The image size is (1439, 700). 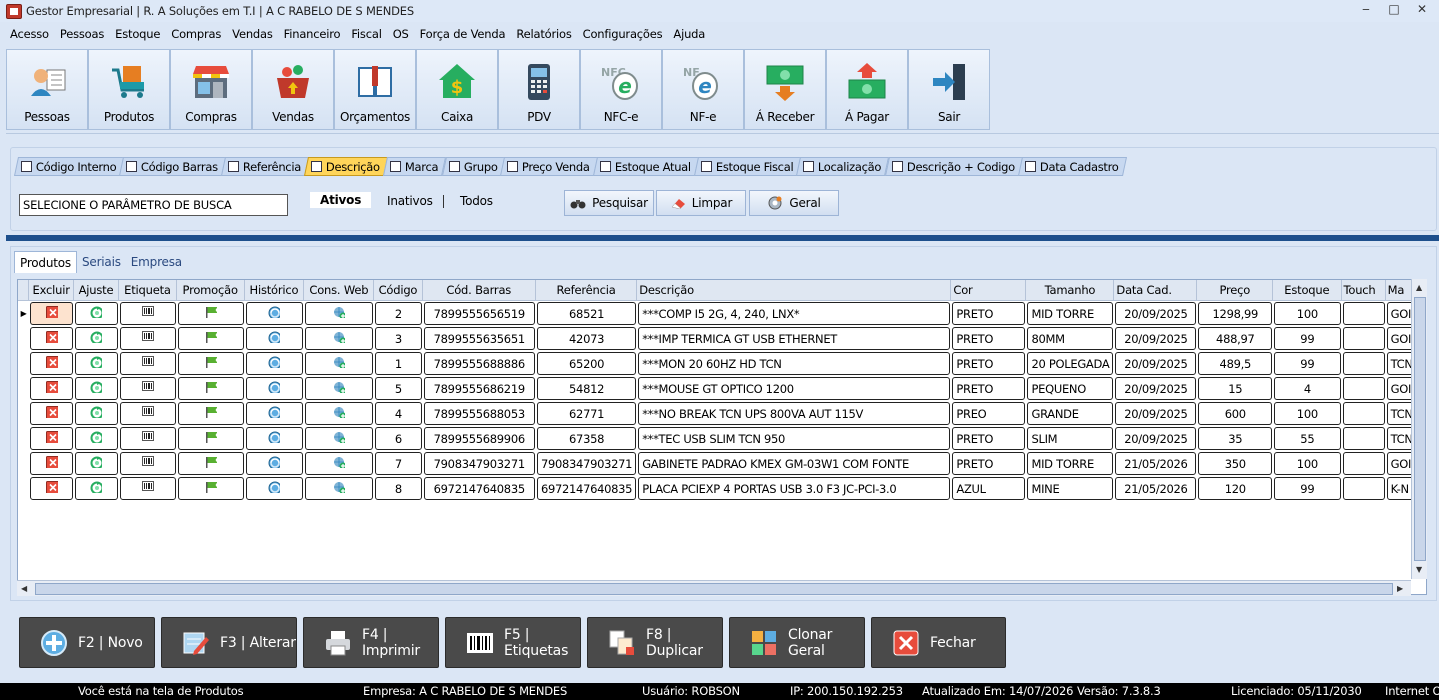 I want to click on tab-marca: Marca, so click(x=415, y=166).